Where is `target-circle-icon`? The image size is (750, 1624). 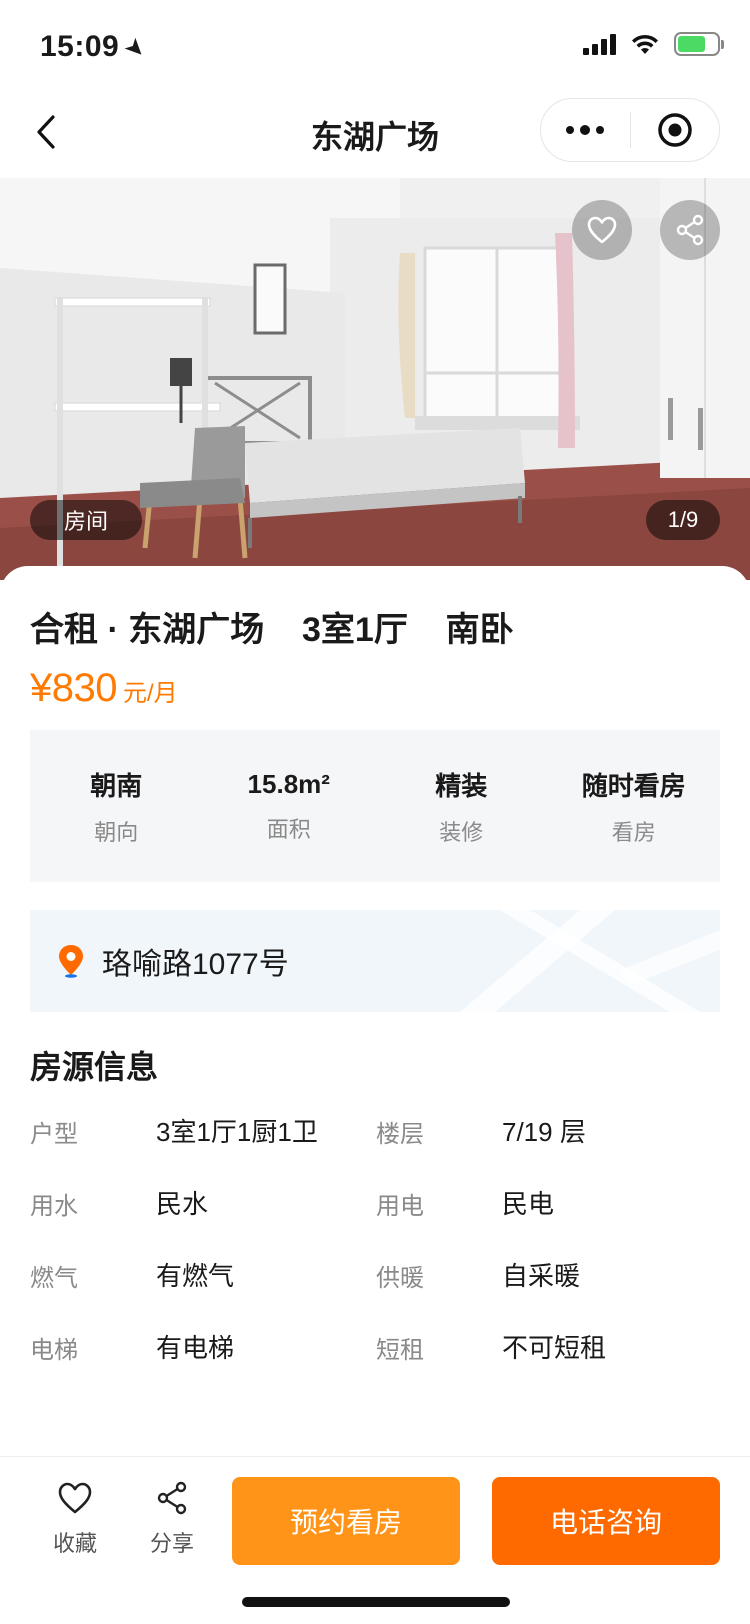 target-circle-icon is located at coordinates (675, 130).